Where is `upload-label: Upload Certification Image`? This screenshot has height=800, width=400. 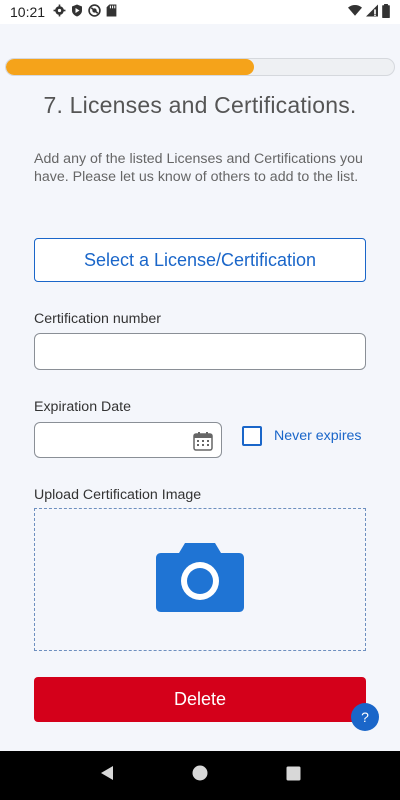 upload-label: Upload Certification Image is located at coordinates (118, 495).